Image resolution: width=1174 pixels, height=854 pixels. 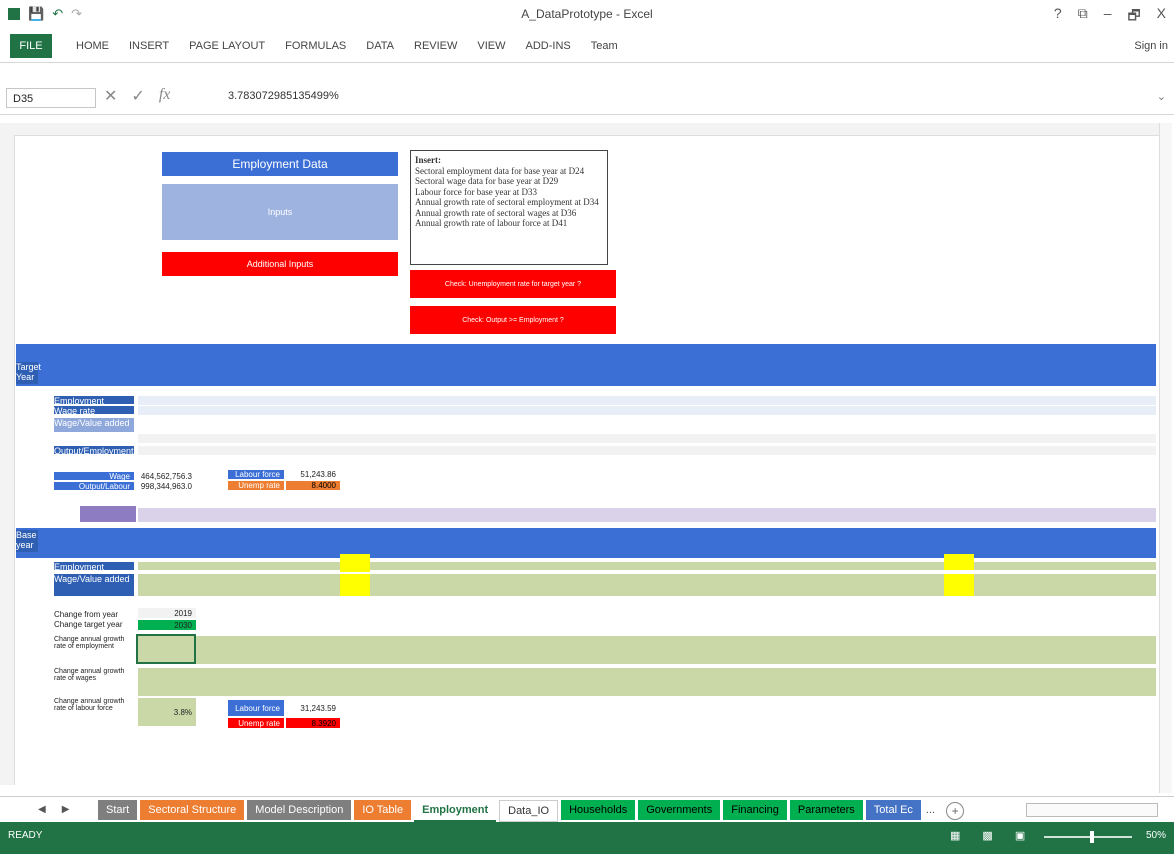 What do you see at coordinates (647, 438) in the screenshot?
I see `wage-value-added-data-row` at bounding box center [647, 438].